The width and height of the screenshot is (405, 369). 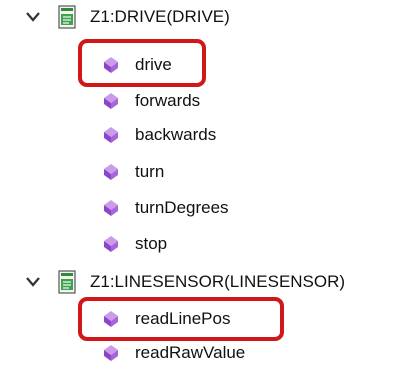 What do you see at coordinates (218, 281) in the screenshot?
I see `tree-node-label: Z1:LINESENSOR(LINESENSOR)` at bounding box center [218, 281].